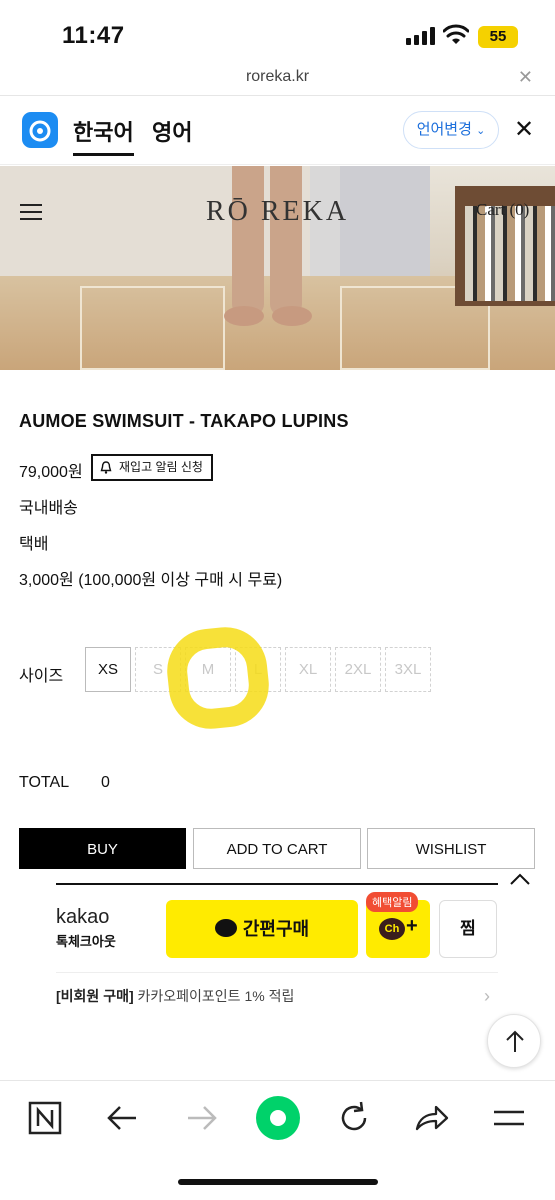 This screenshot has height=1200, width=555. Describe the element at coordinates (105, 782) in the screenshot. I see `total-value: 0` at that location.